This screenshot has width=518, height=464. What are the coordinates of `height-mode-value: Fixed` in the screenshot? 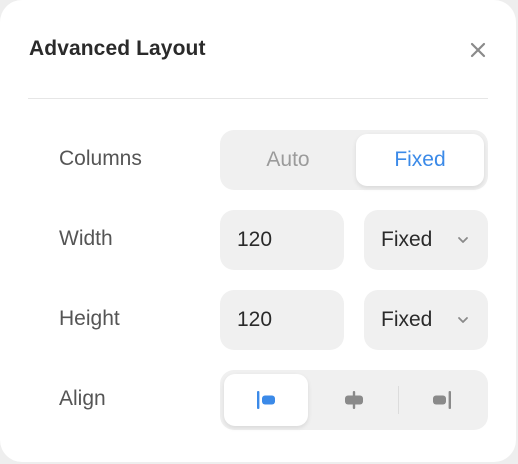 It's located at (407, 319).